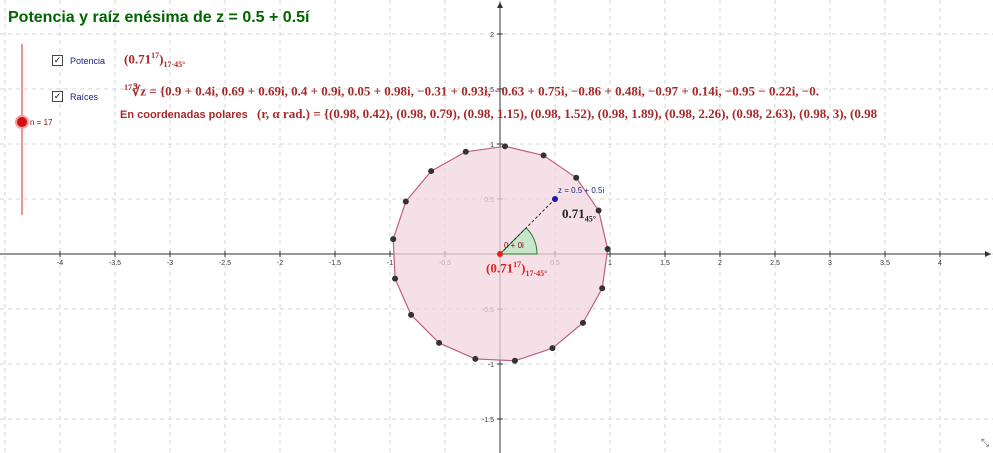 Image resolution: width=993 pixels, height=453 pixels. I want to click on x-tick-label: 2.5, so click(775, 263).